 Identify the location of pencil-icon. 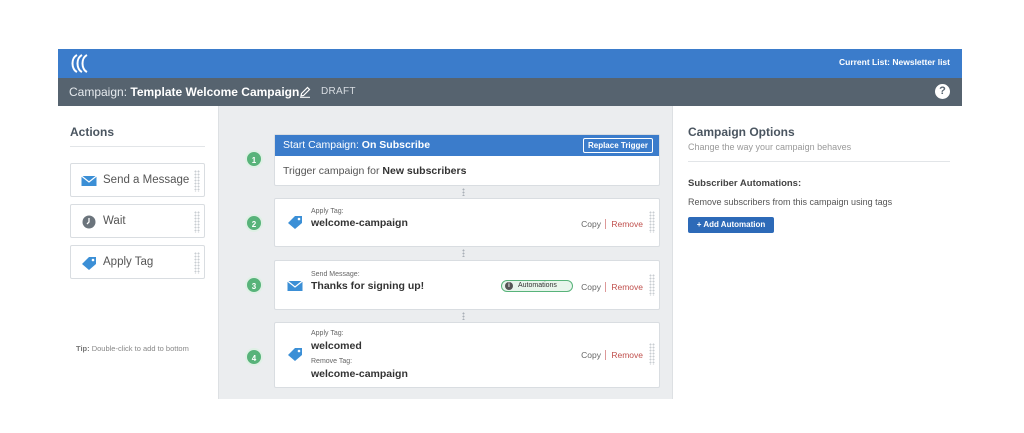
(305, 92).